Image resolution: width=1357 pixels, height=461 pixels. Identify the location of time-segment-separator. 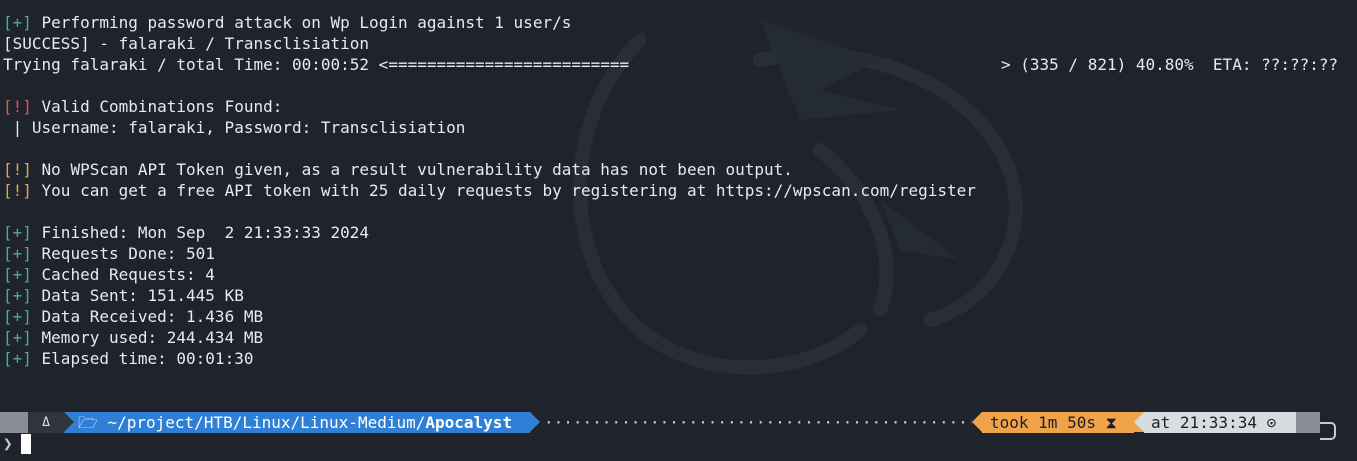
(1139, 422).